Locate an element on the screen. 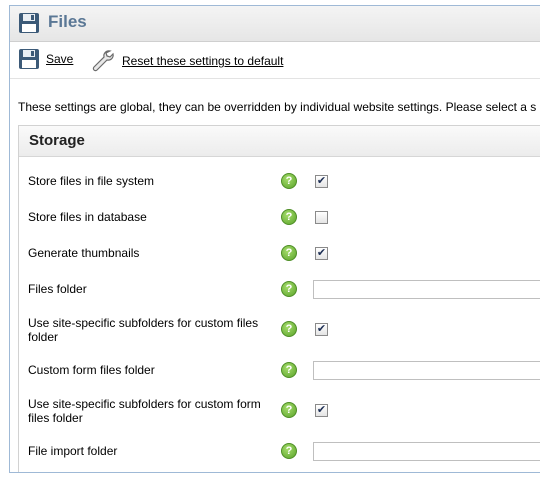  title-bar: Files is located at coordinates (275, 24).